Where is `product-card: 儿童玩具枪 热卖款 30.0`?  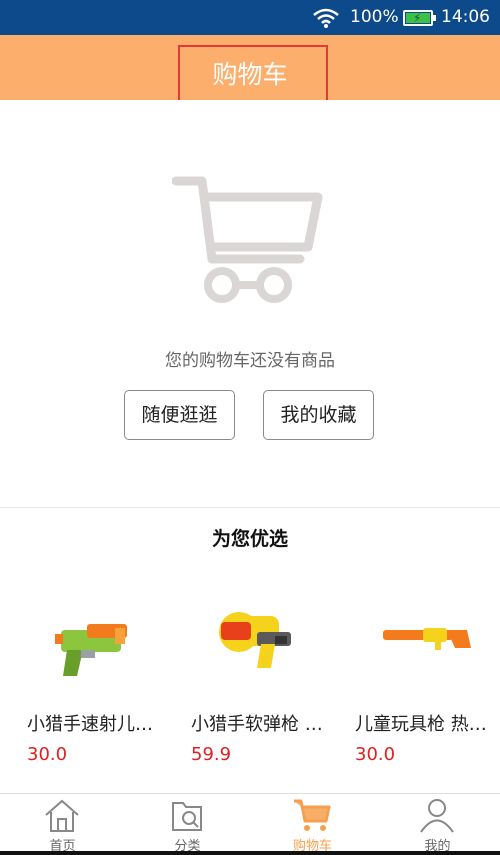
product-card: 儿童玩具枪 热卖款 30.0 is located at coordinates (427, 685).